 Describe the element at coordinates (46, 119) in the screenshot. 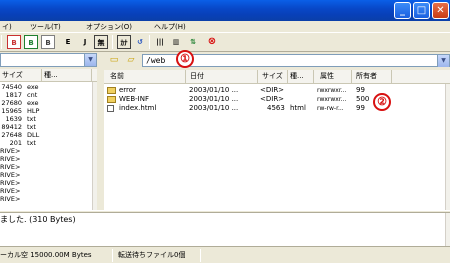

I see `list-item: 1639 txt` at that location.